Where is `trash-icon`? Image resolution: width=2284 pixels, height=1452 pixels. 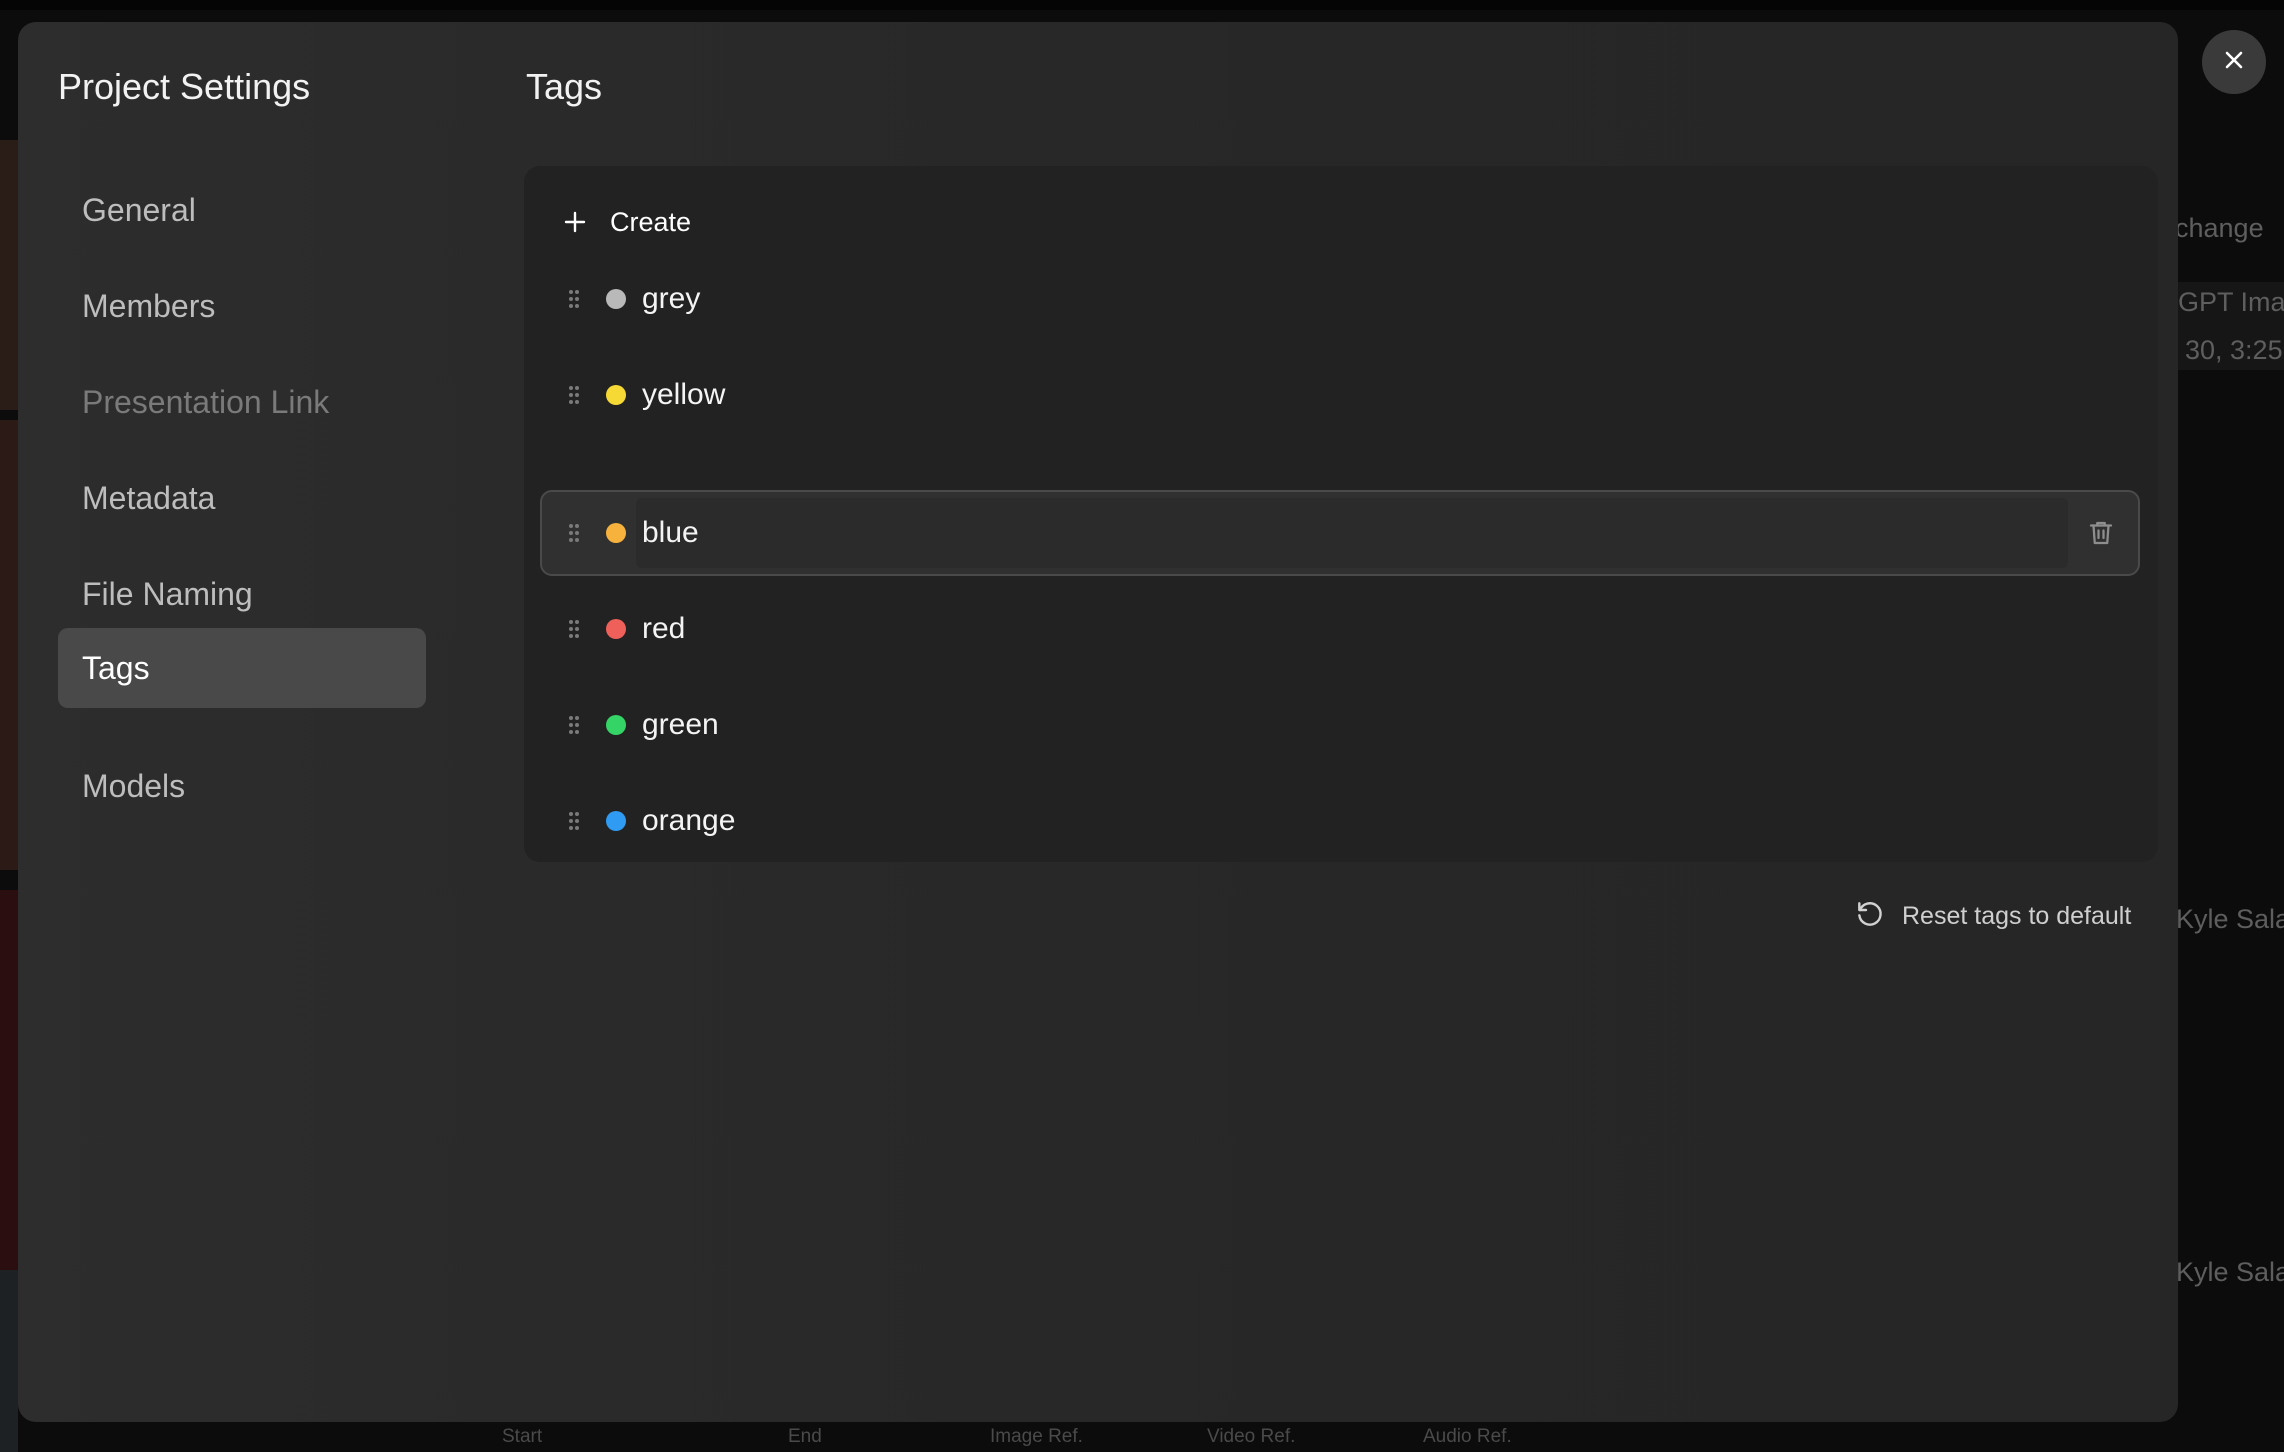 trash-icon is located at coordinates (2101, 533).